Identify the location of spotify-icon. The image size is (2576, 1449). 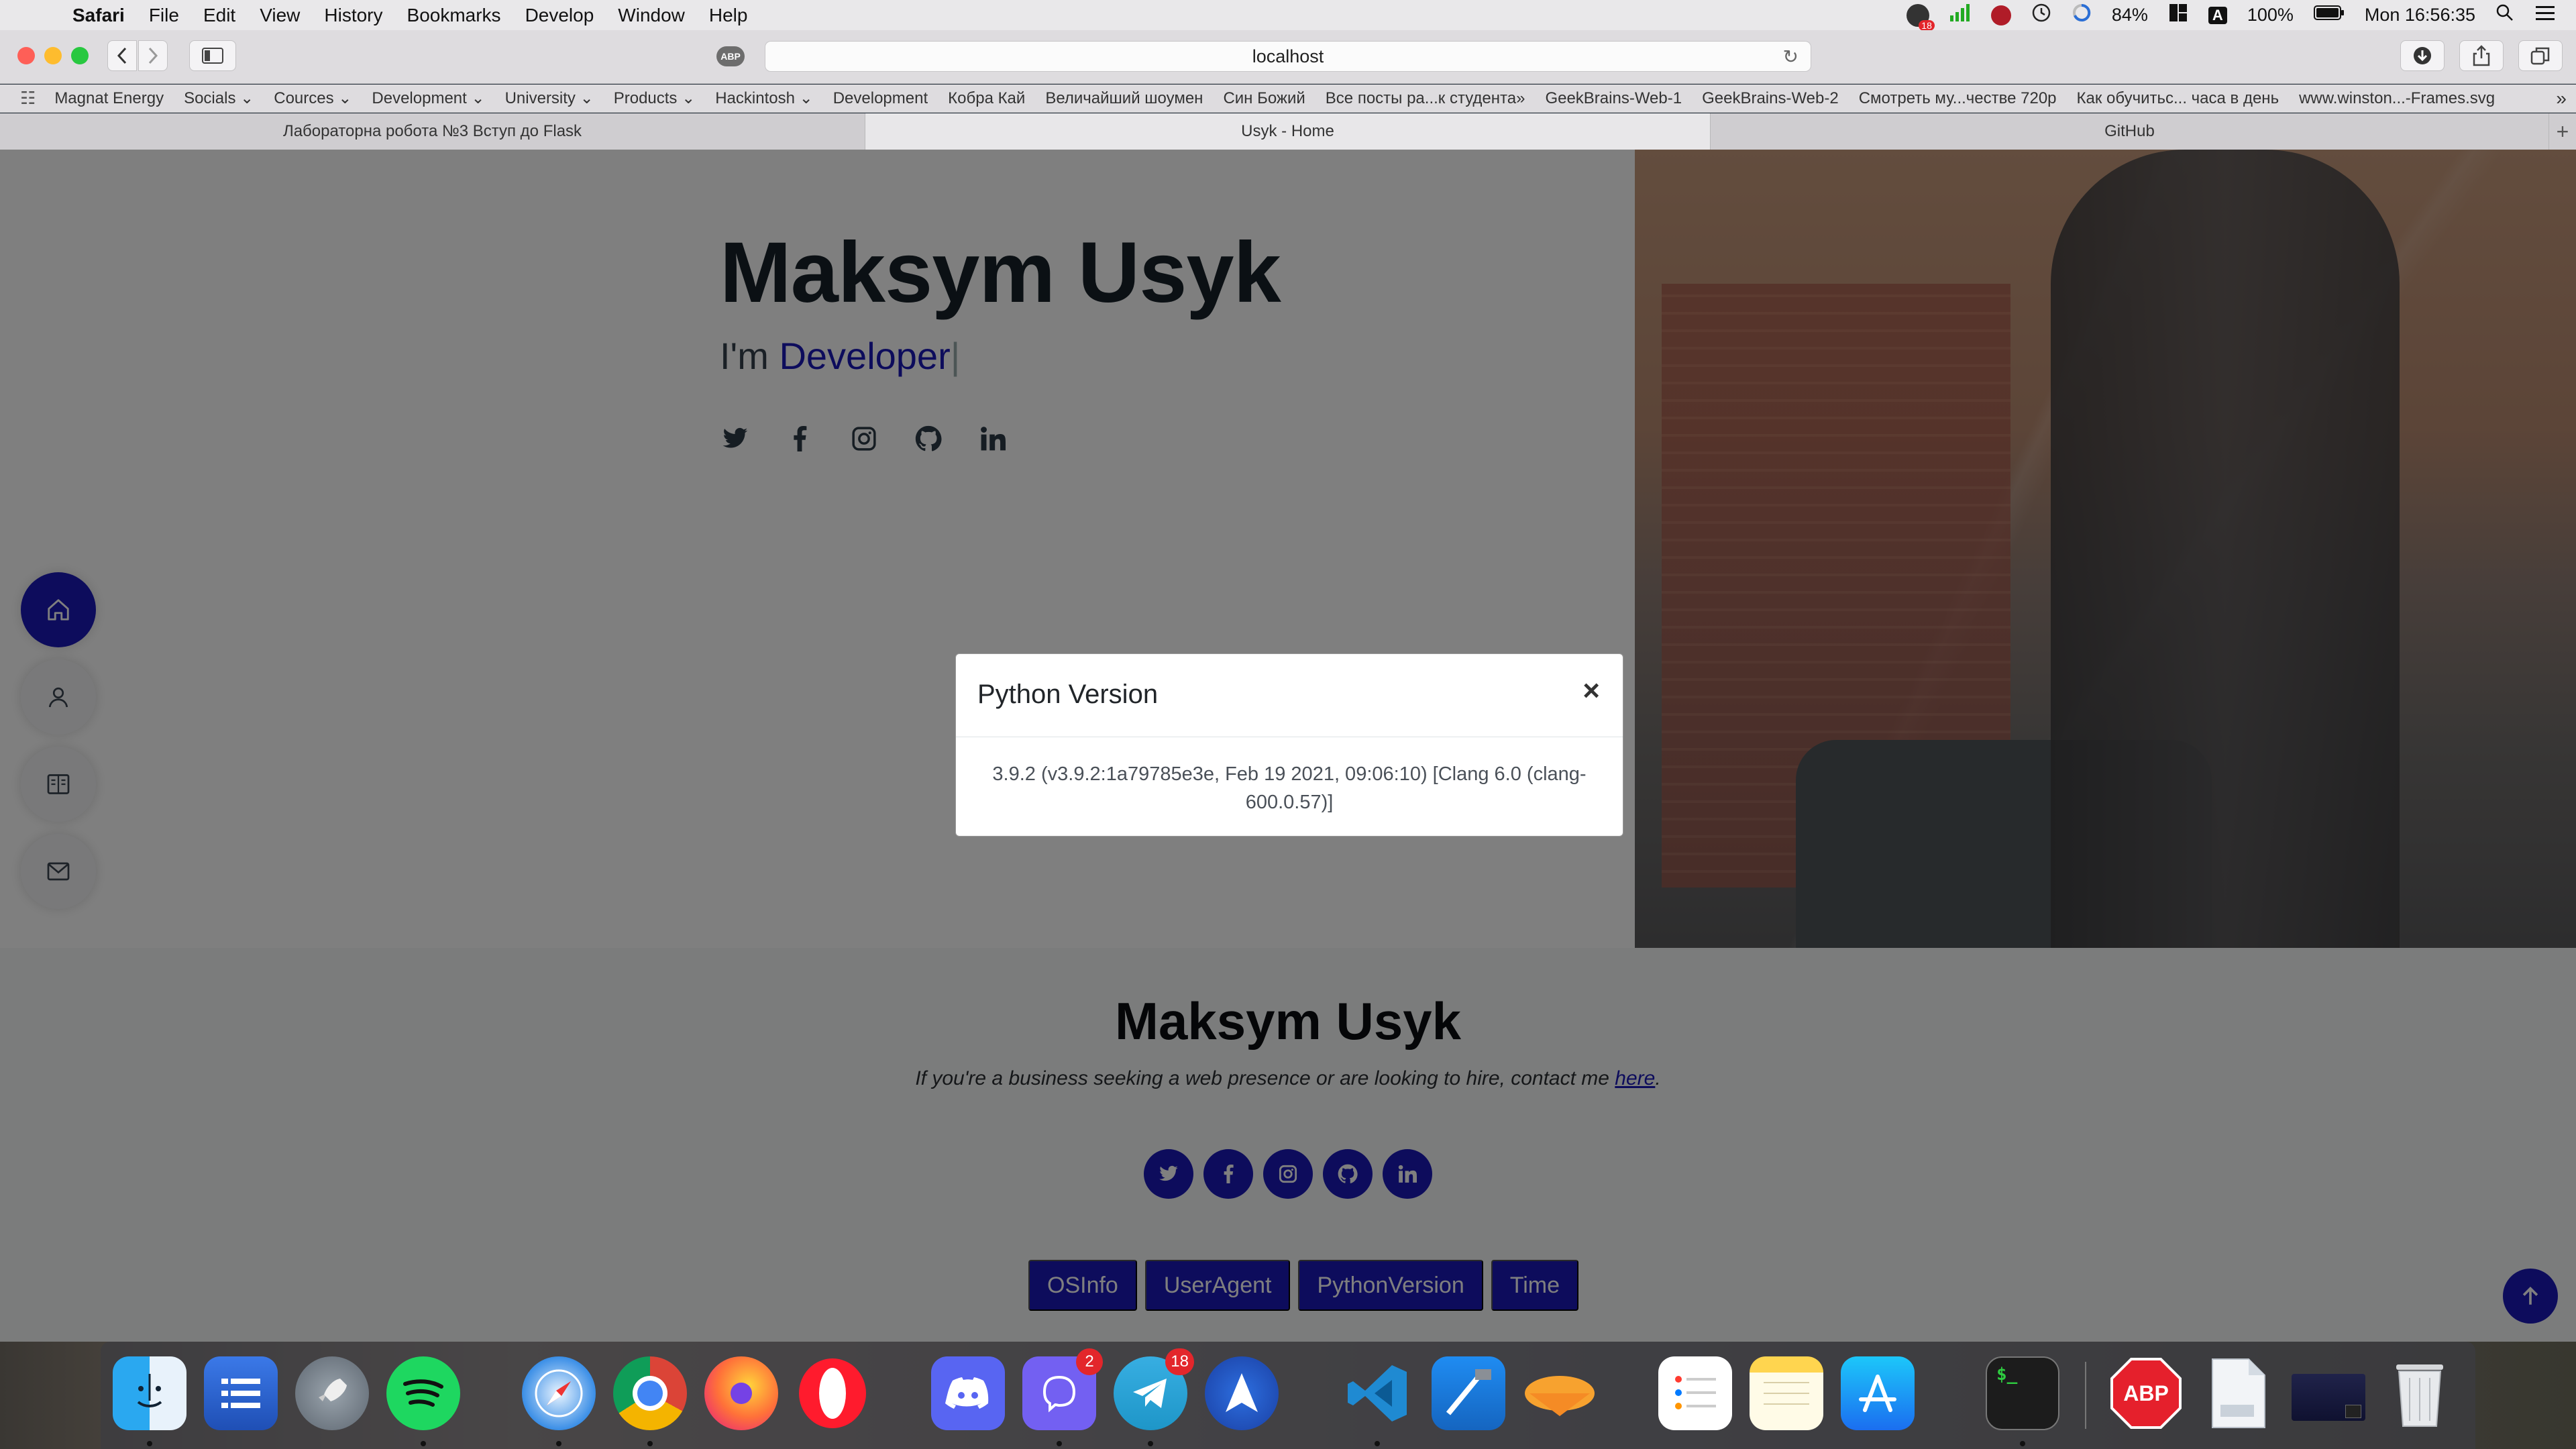
(423, 1393).